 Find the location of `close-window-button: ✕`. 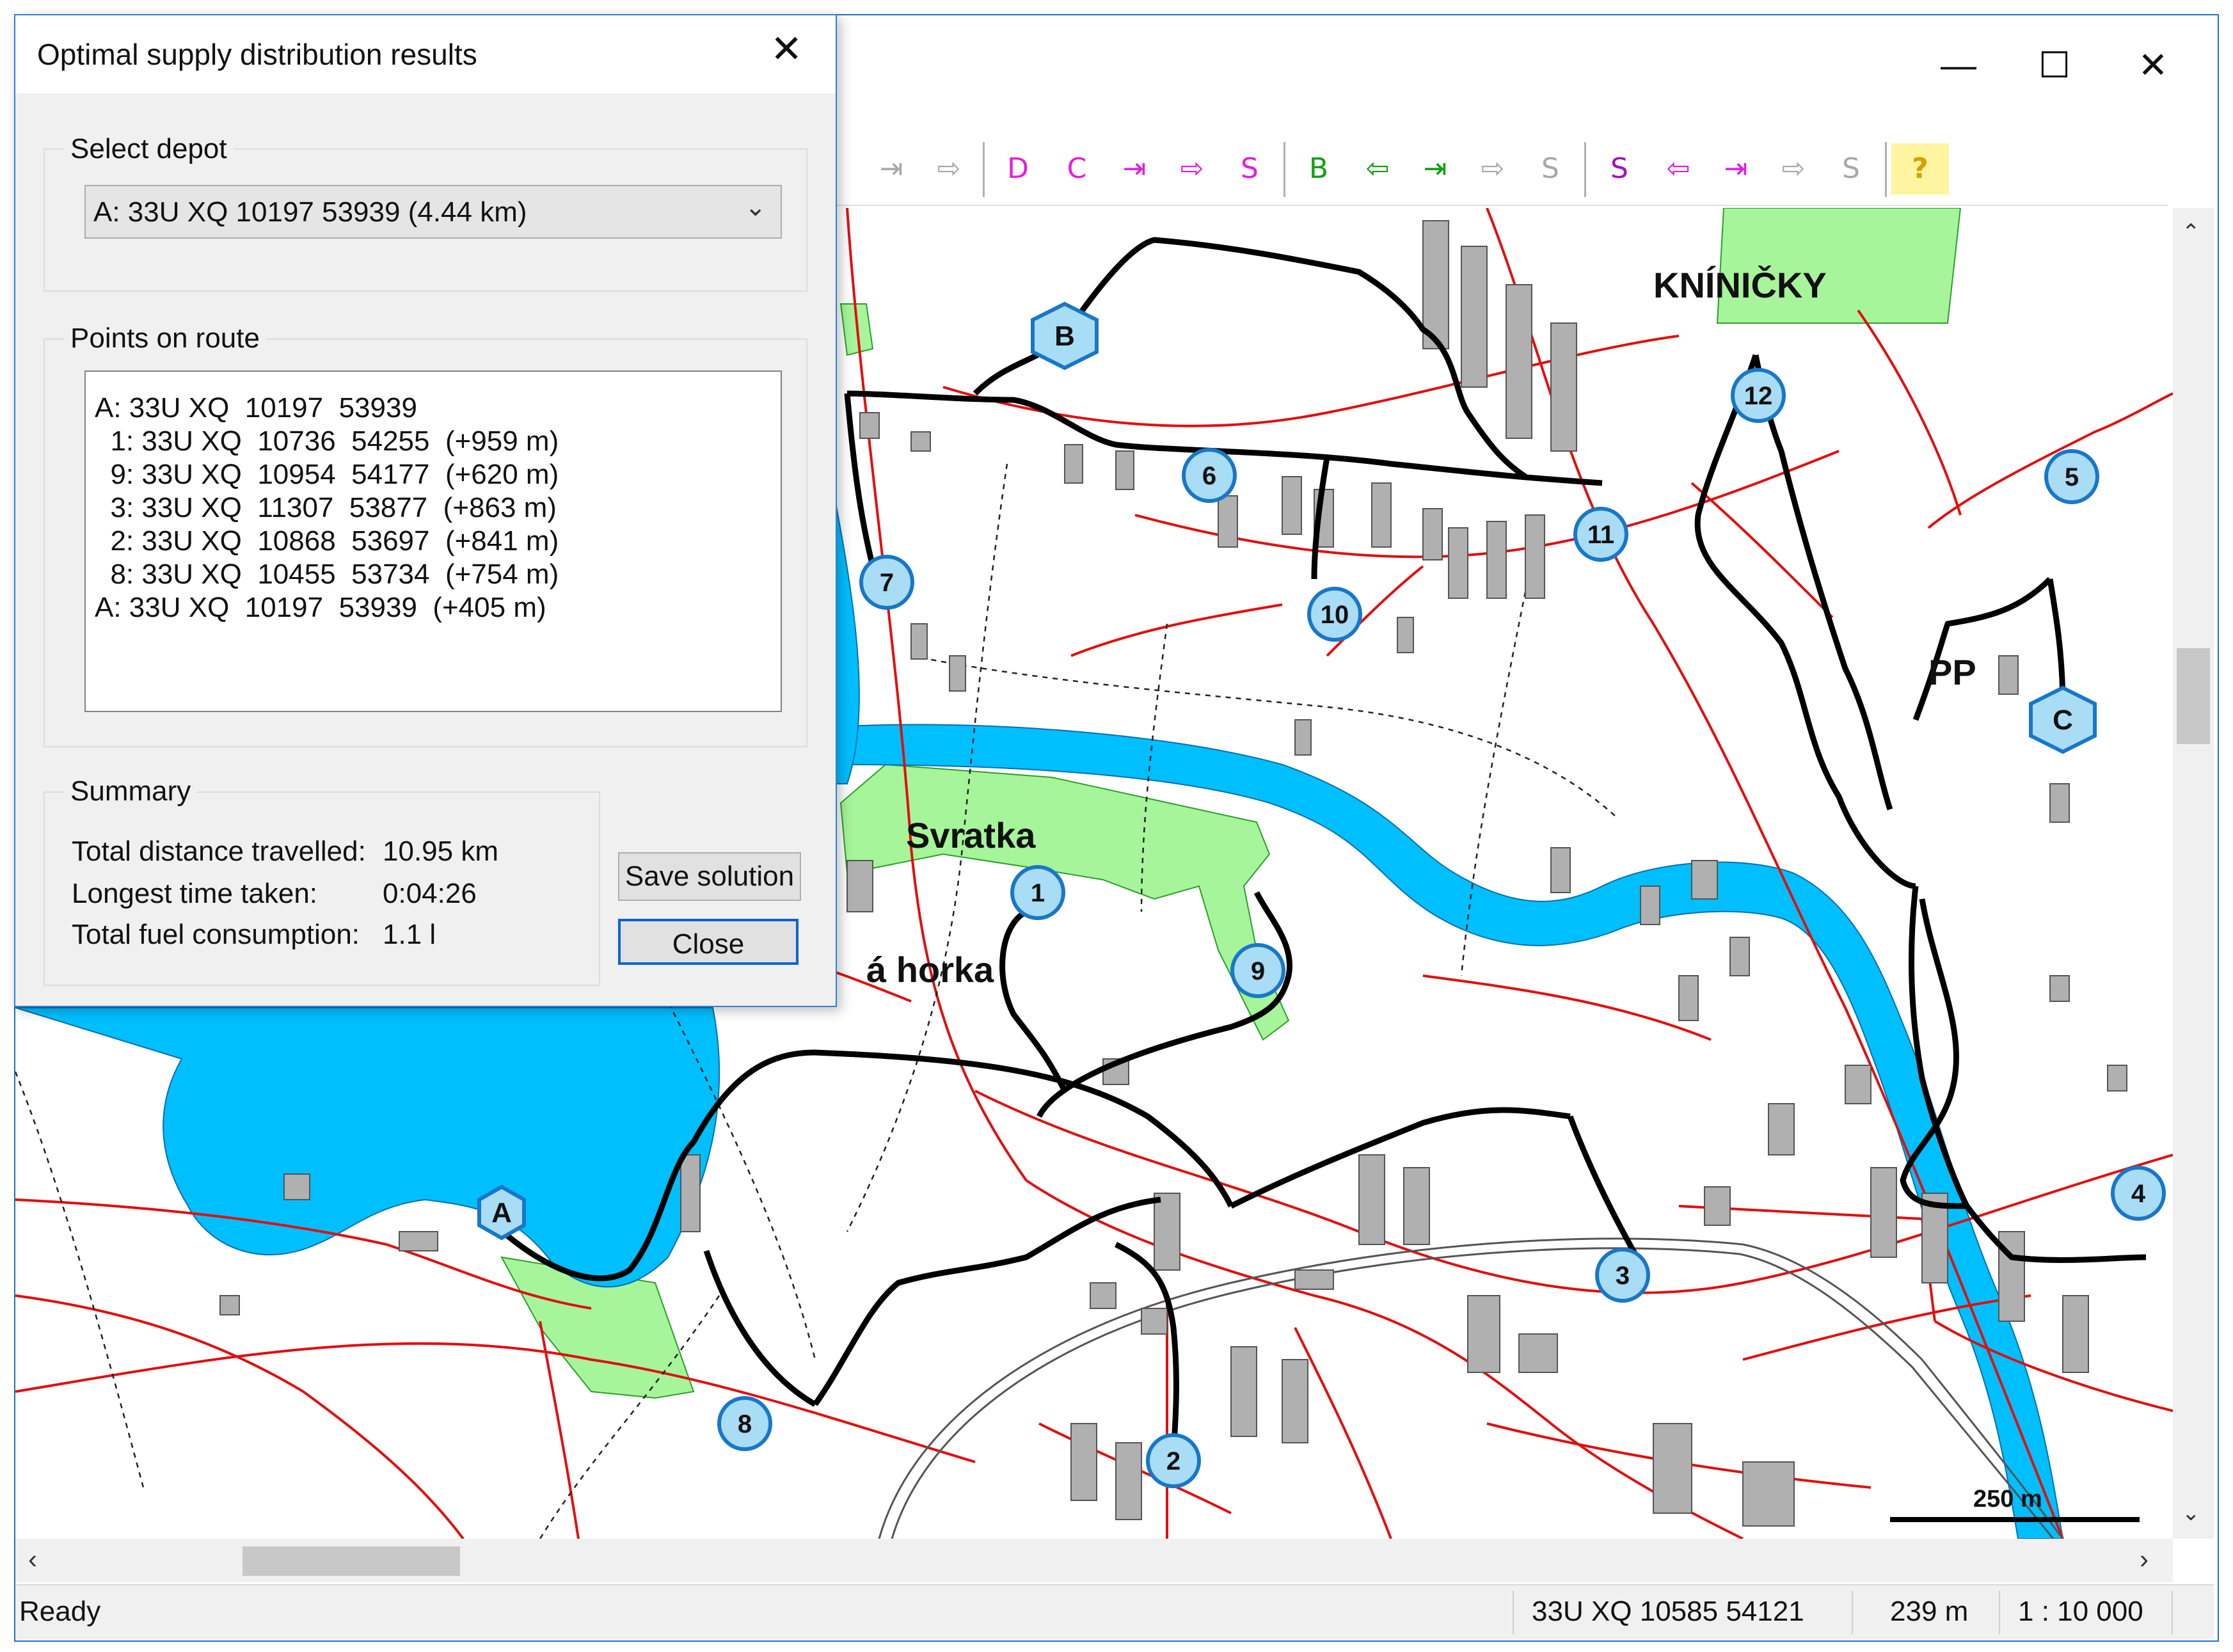

close-window-button: ✕ is located at coordinates (2153, 65).